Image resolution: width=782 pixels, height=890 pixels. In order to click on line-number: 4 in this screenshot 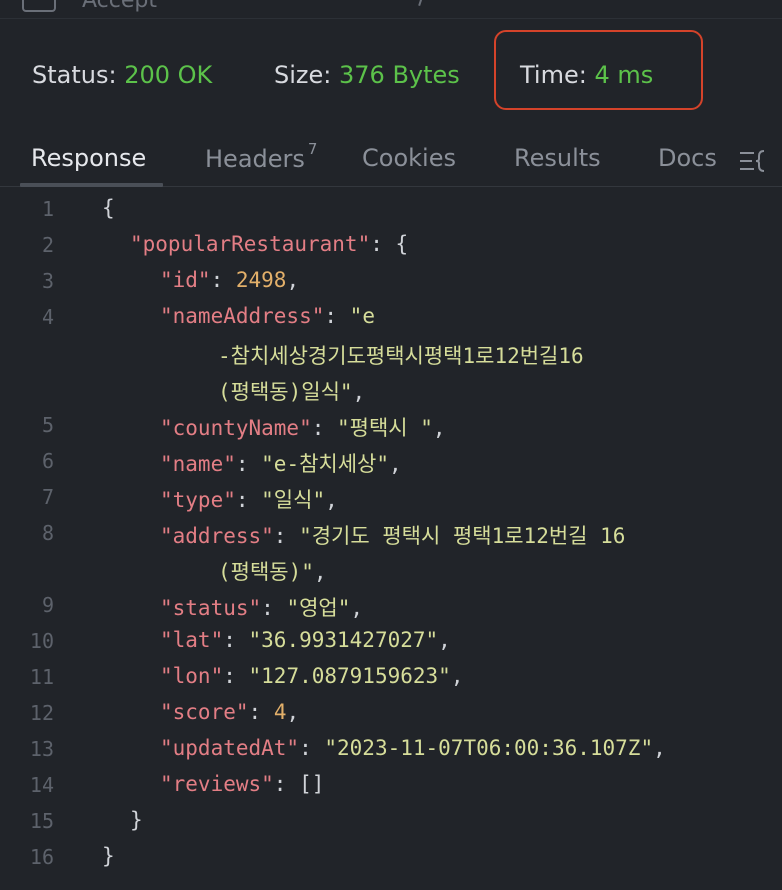, I will do `click(47, 317)`.